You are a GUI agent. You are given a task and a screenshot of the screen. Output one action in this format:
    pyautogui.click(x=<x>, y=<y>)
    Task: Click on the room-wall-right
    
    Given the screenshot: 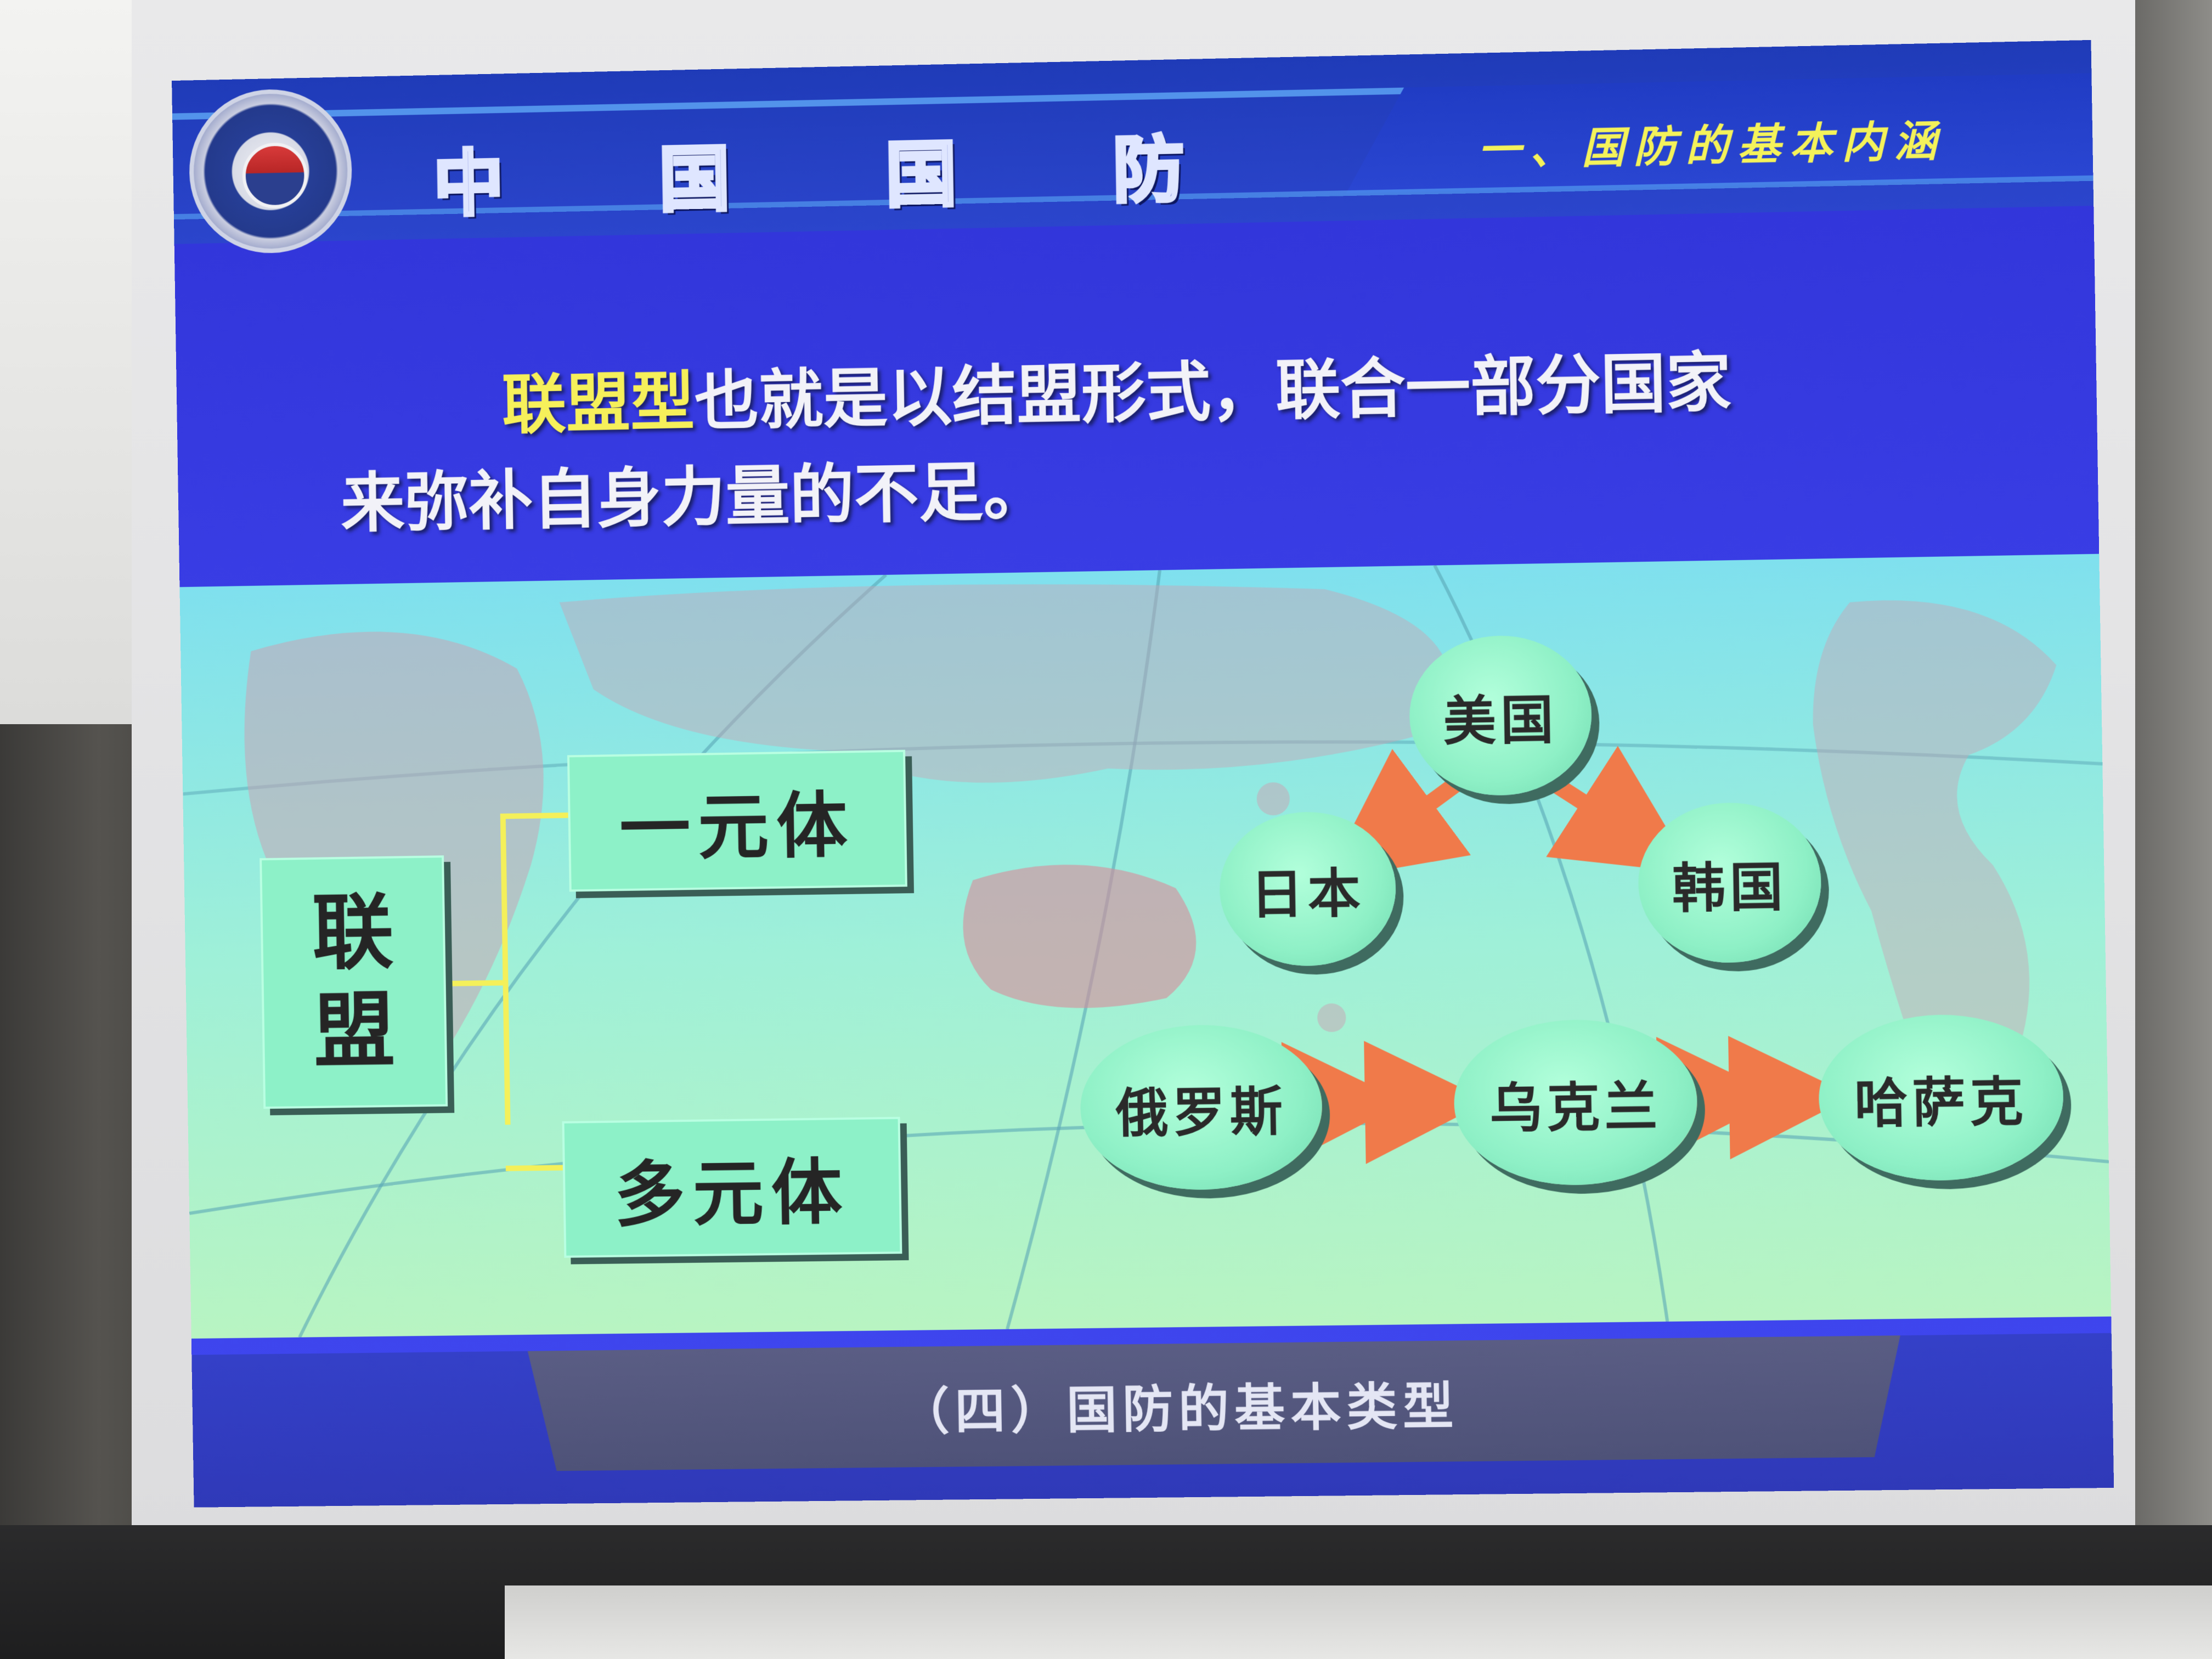 What is the action you would take?
    pyautogui.click(x=2173, y=830)
    